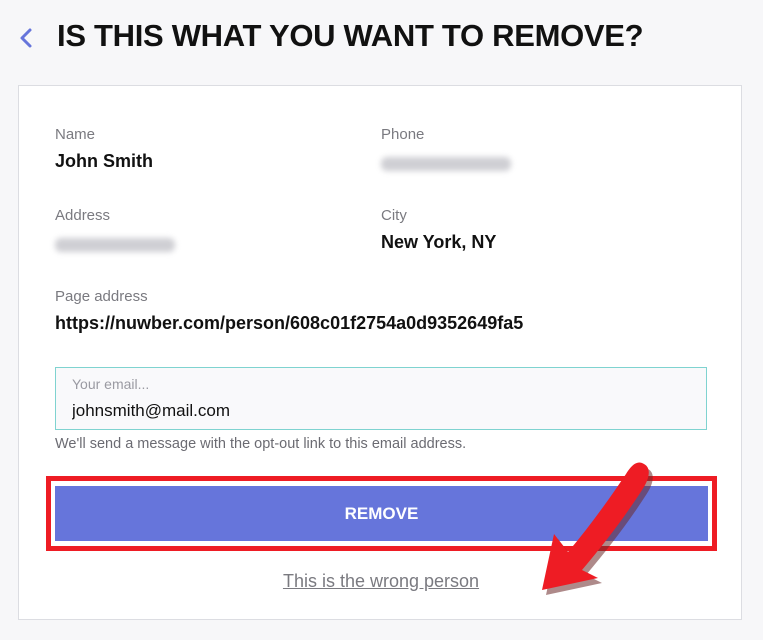 The width and height of the screenshot is (763, 640). Describe the element at coordinates (101, 296) in the screenshot. I see `page-address-label: Page address` at that location.